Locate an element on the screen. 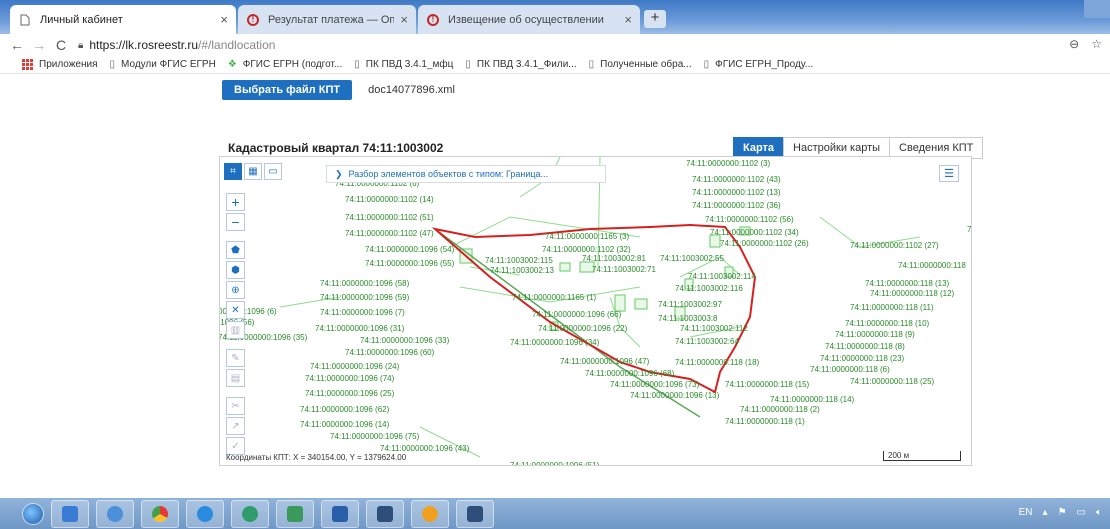 This screenshot has width=1110, height=529. split-icon: ↗ is located at coordinates (235, 426).